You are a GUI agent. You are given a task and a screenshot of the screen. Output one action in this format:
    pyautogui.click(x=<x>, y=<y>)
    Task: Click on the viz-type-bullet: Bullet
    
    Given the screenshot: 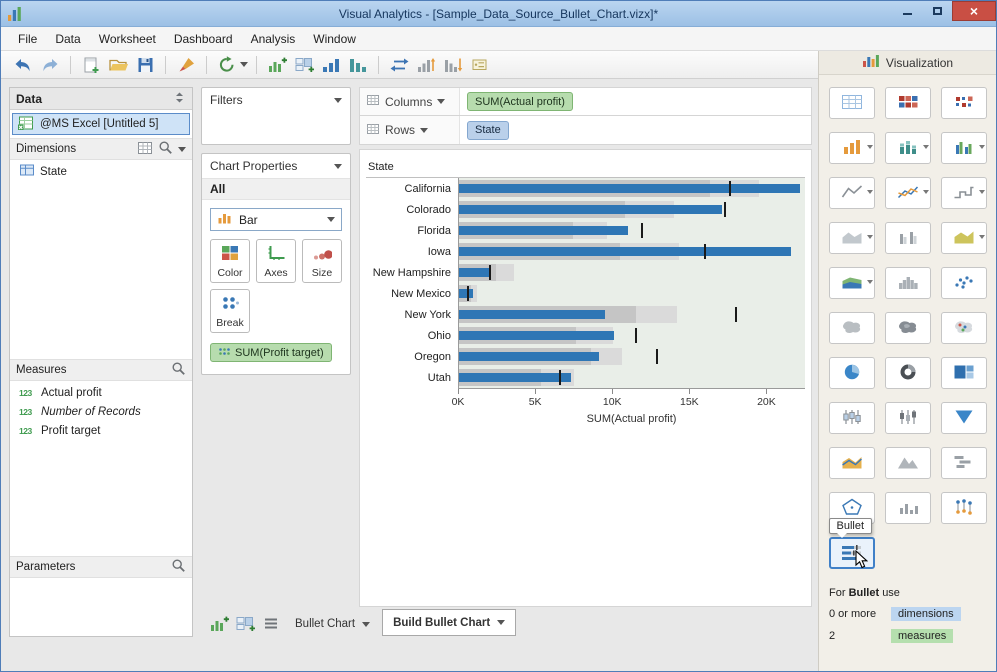 What is the action you would take?
    pyautogui.click(x=851, y=543)
    